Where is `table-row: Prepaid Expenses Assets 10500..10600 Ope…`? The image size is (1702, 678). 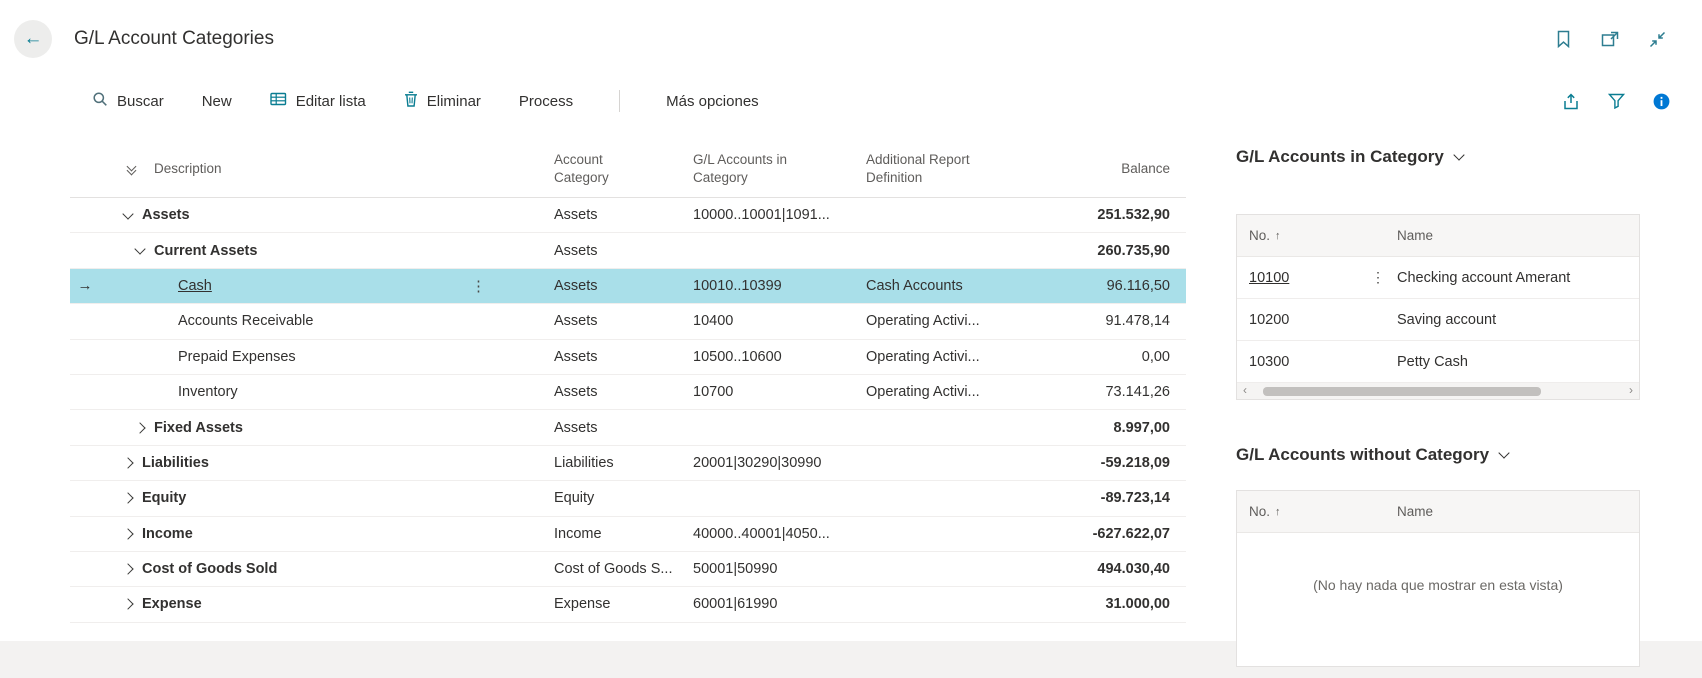 table-row: Prepaid Expenses Assets 10500..10600 Ope… is located at coordinates (628, 357).